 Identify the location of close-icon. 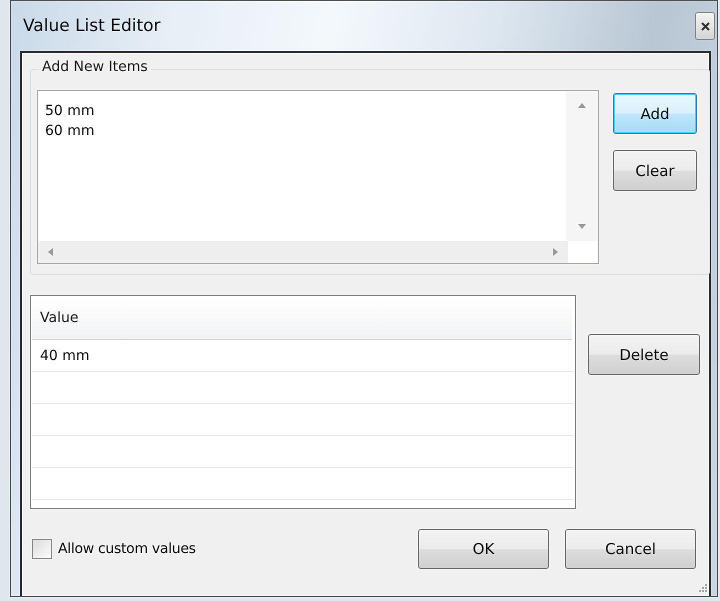
(705, 26).